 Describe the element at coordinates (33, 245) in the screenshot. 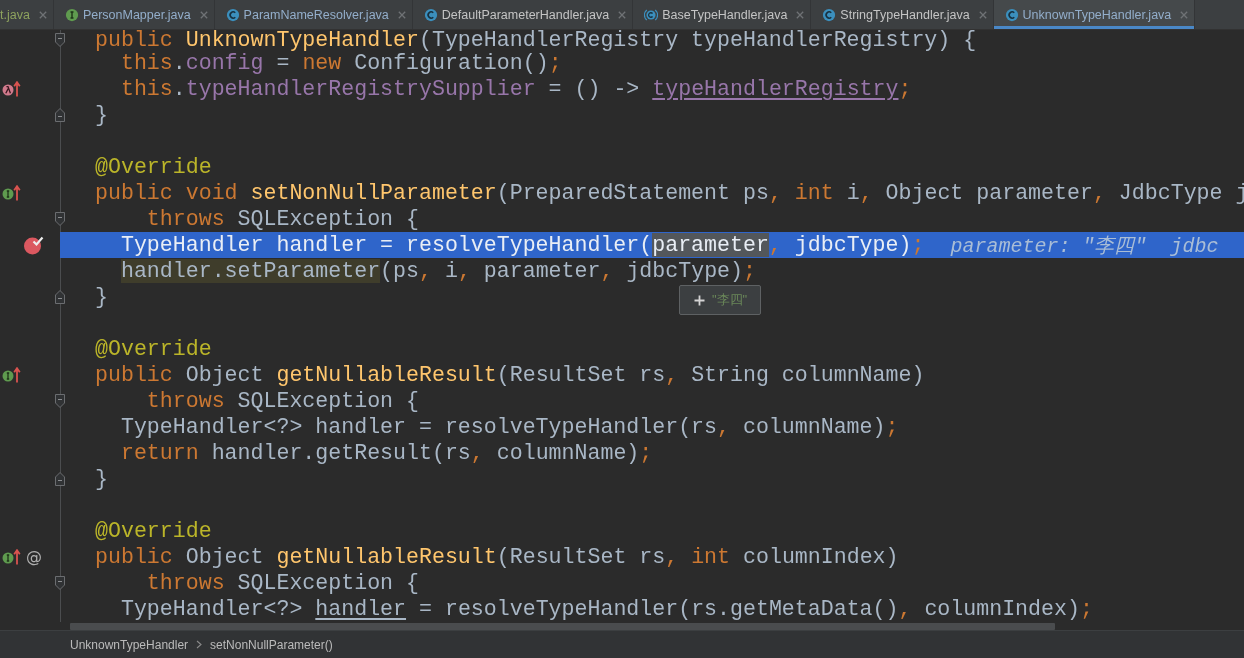

I see `breakpoint-icon` at that location.